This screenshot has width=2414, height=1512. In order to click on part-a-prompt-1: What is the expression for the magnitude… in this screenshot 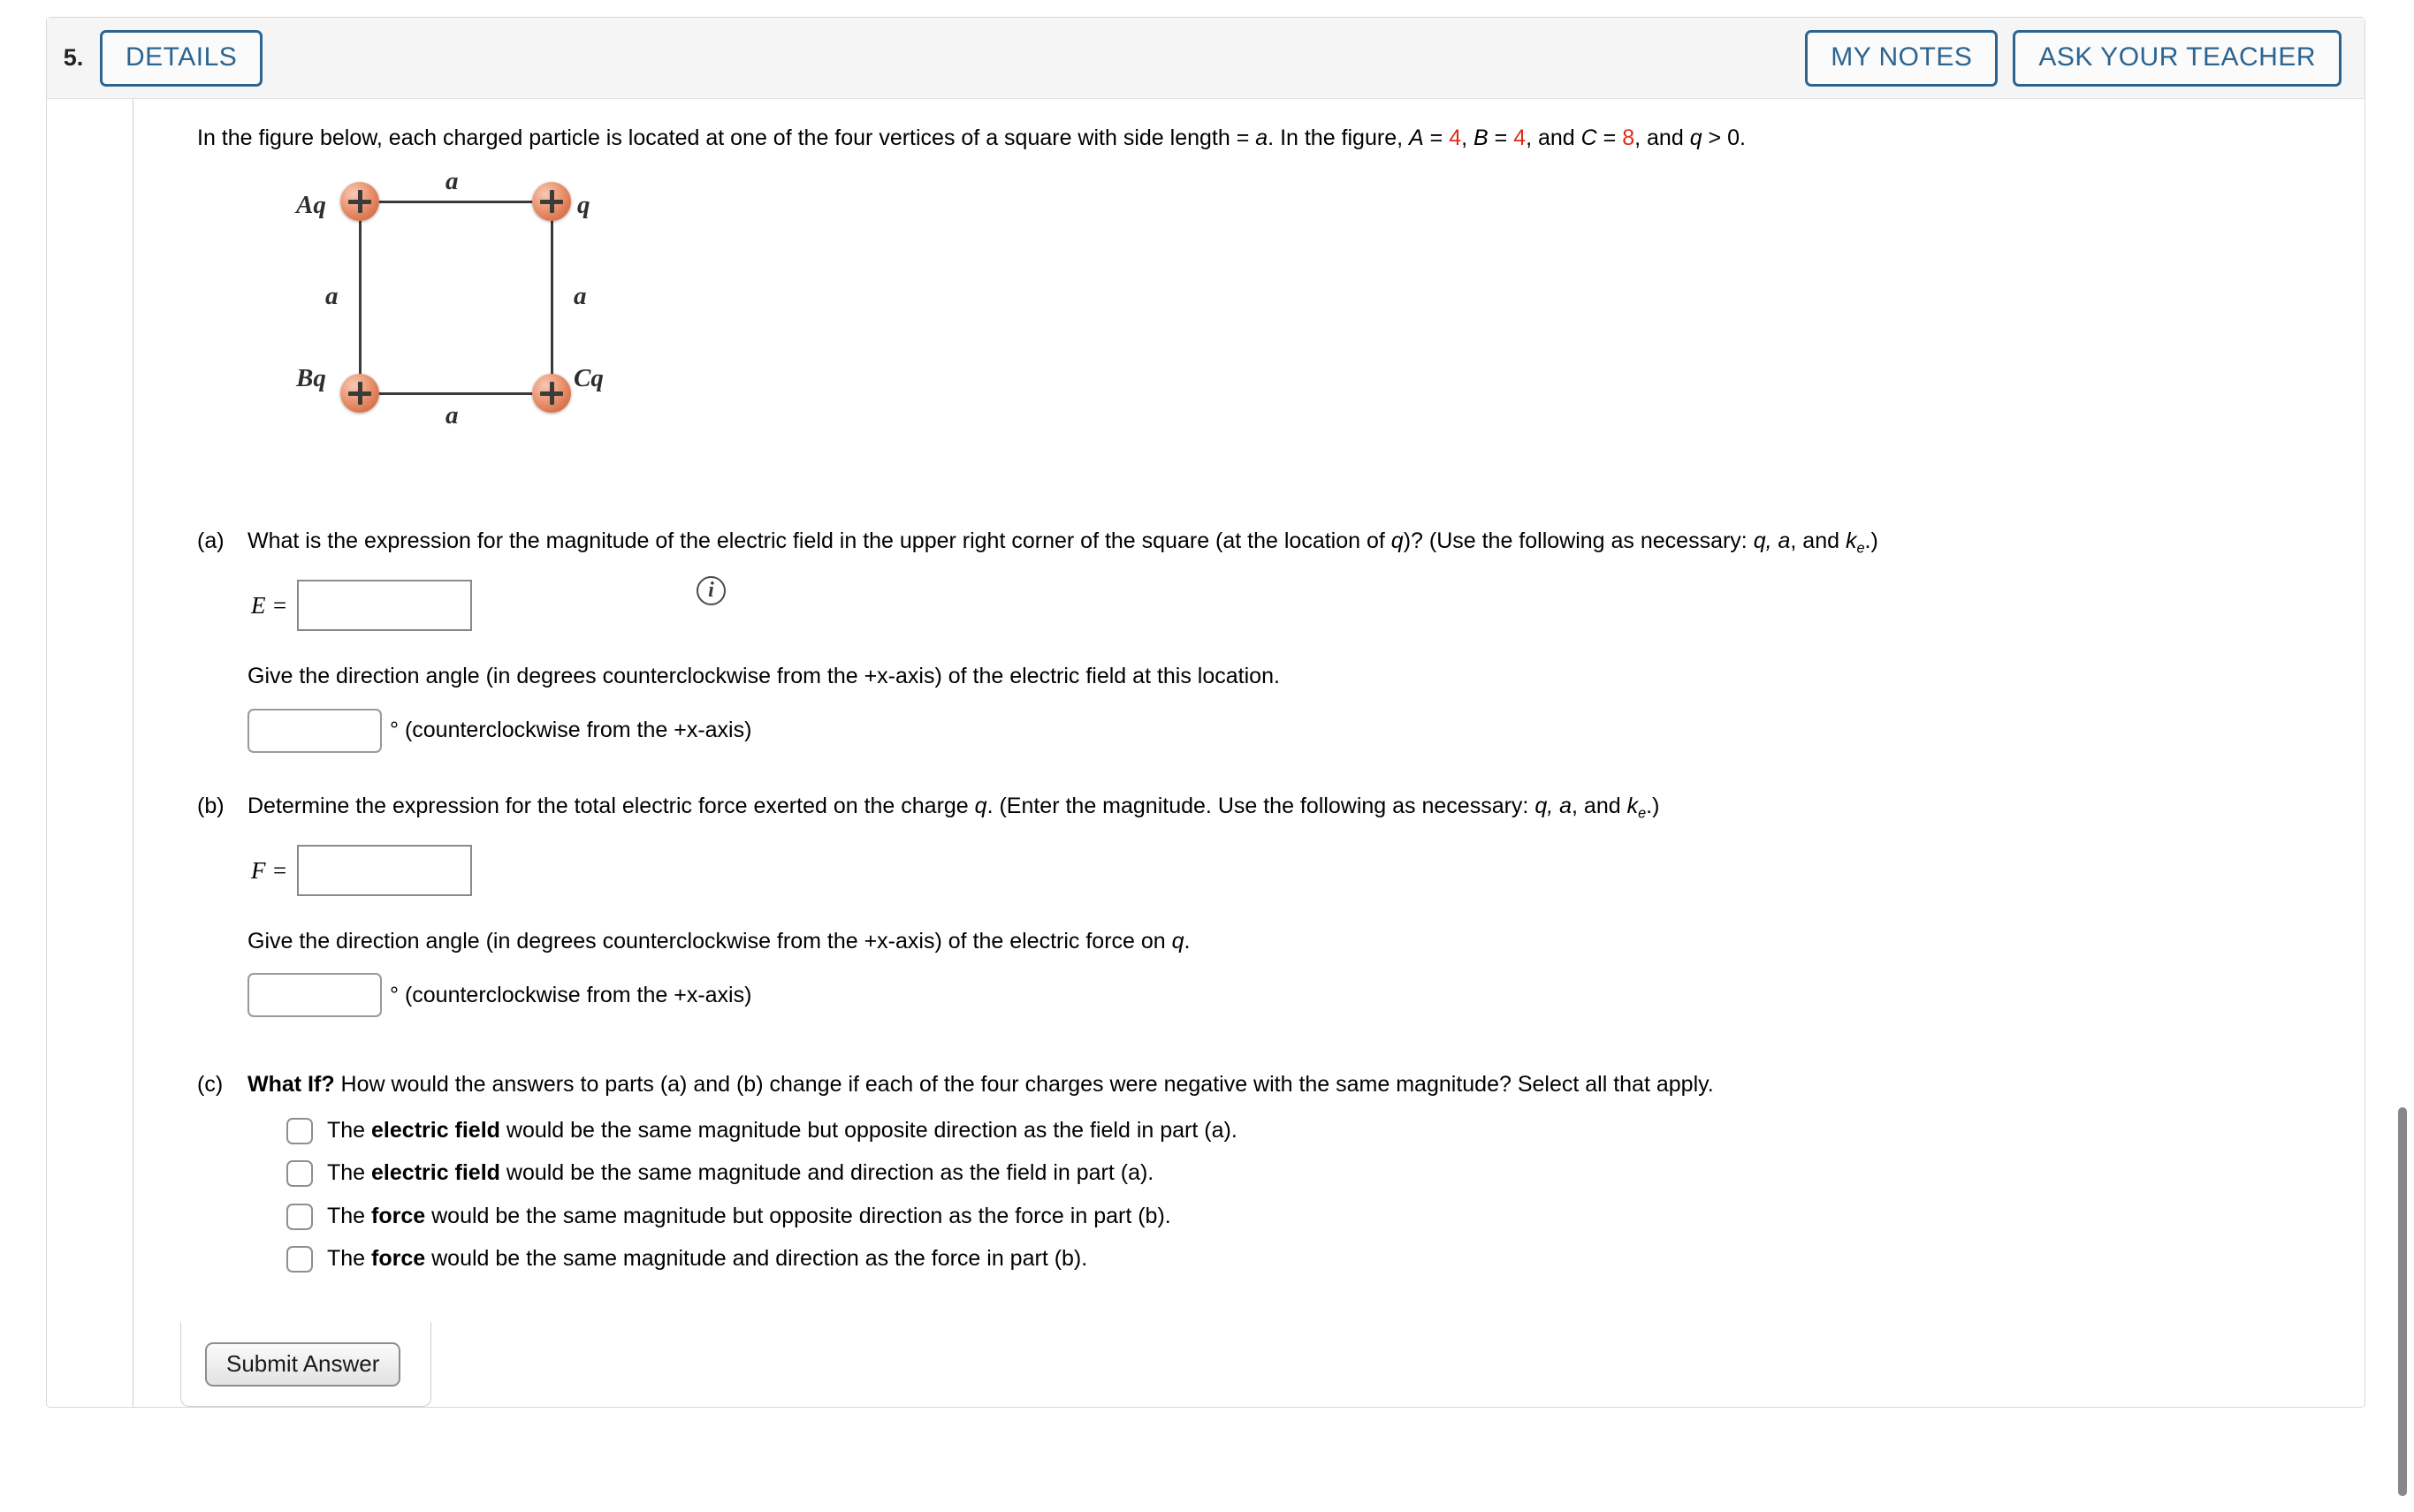, I will do `click(819, 541)`.